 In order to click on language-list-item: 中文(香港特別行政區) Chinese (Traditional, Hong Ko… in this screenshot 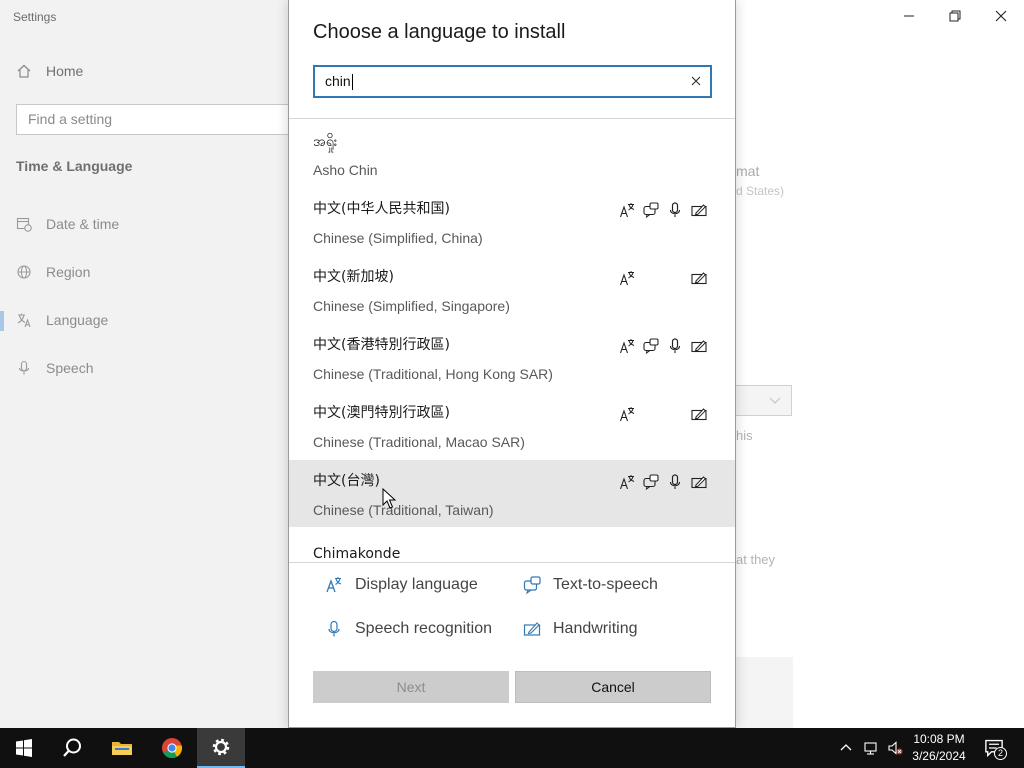, I will do `click(512, 357)`.